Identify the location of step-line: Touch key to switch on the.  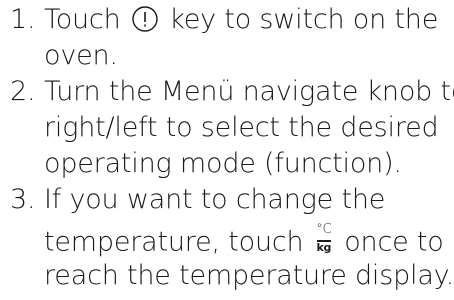
(241, 20).